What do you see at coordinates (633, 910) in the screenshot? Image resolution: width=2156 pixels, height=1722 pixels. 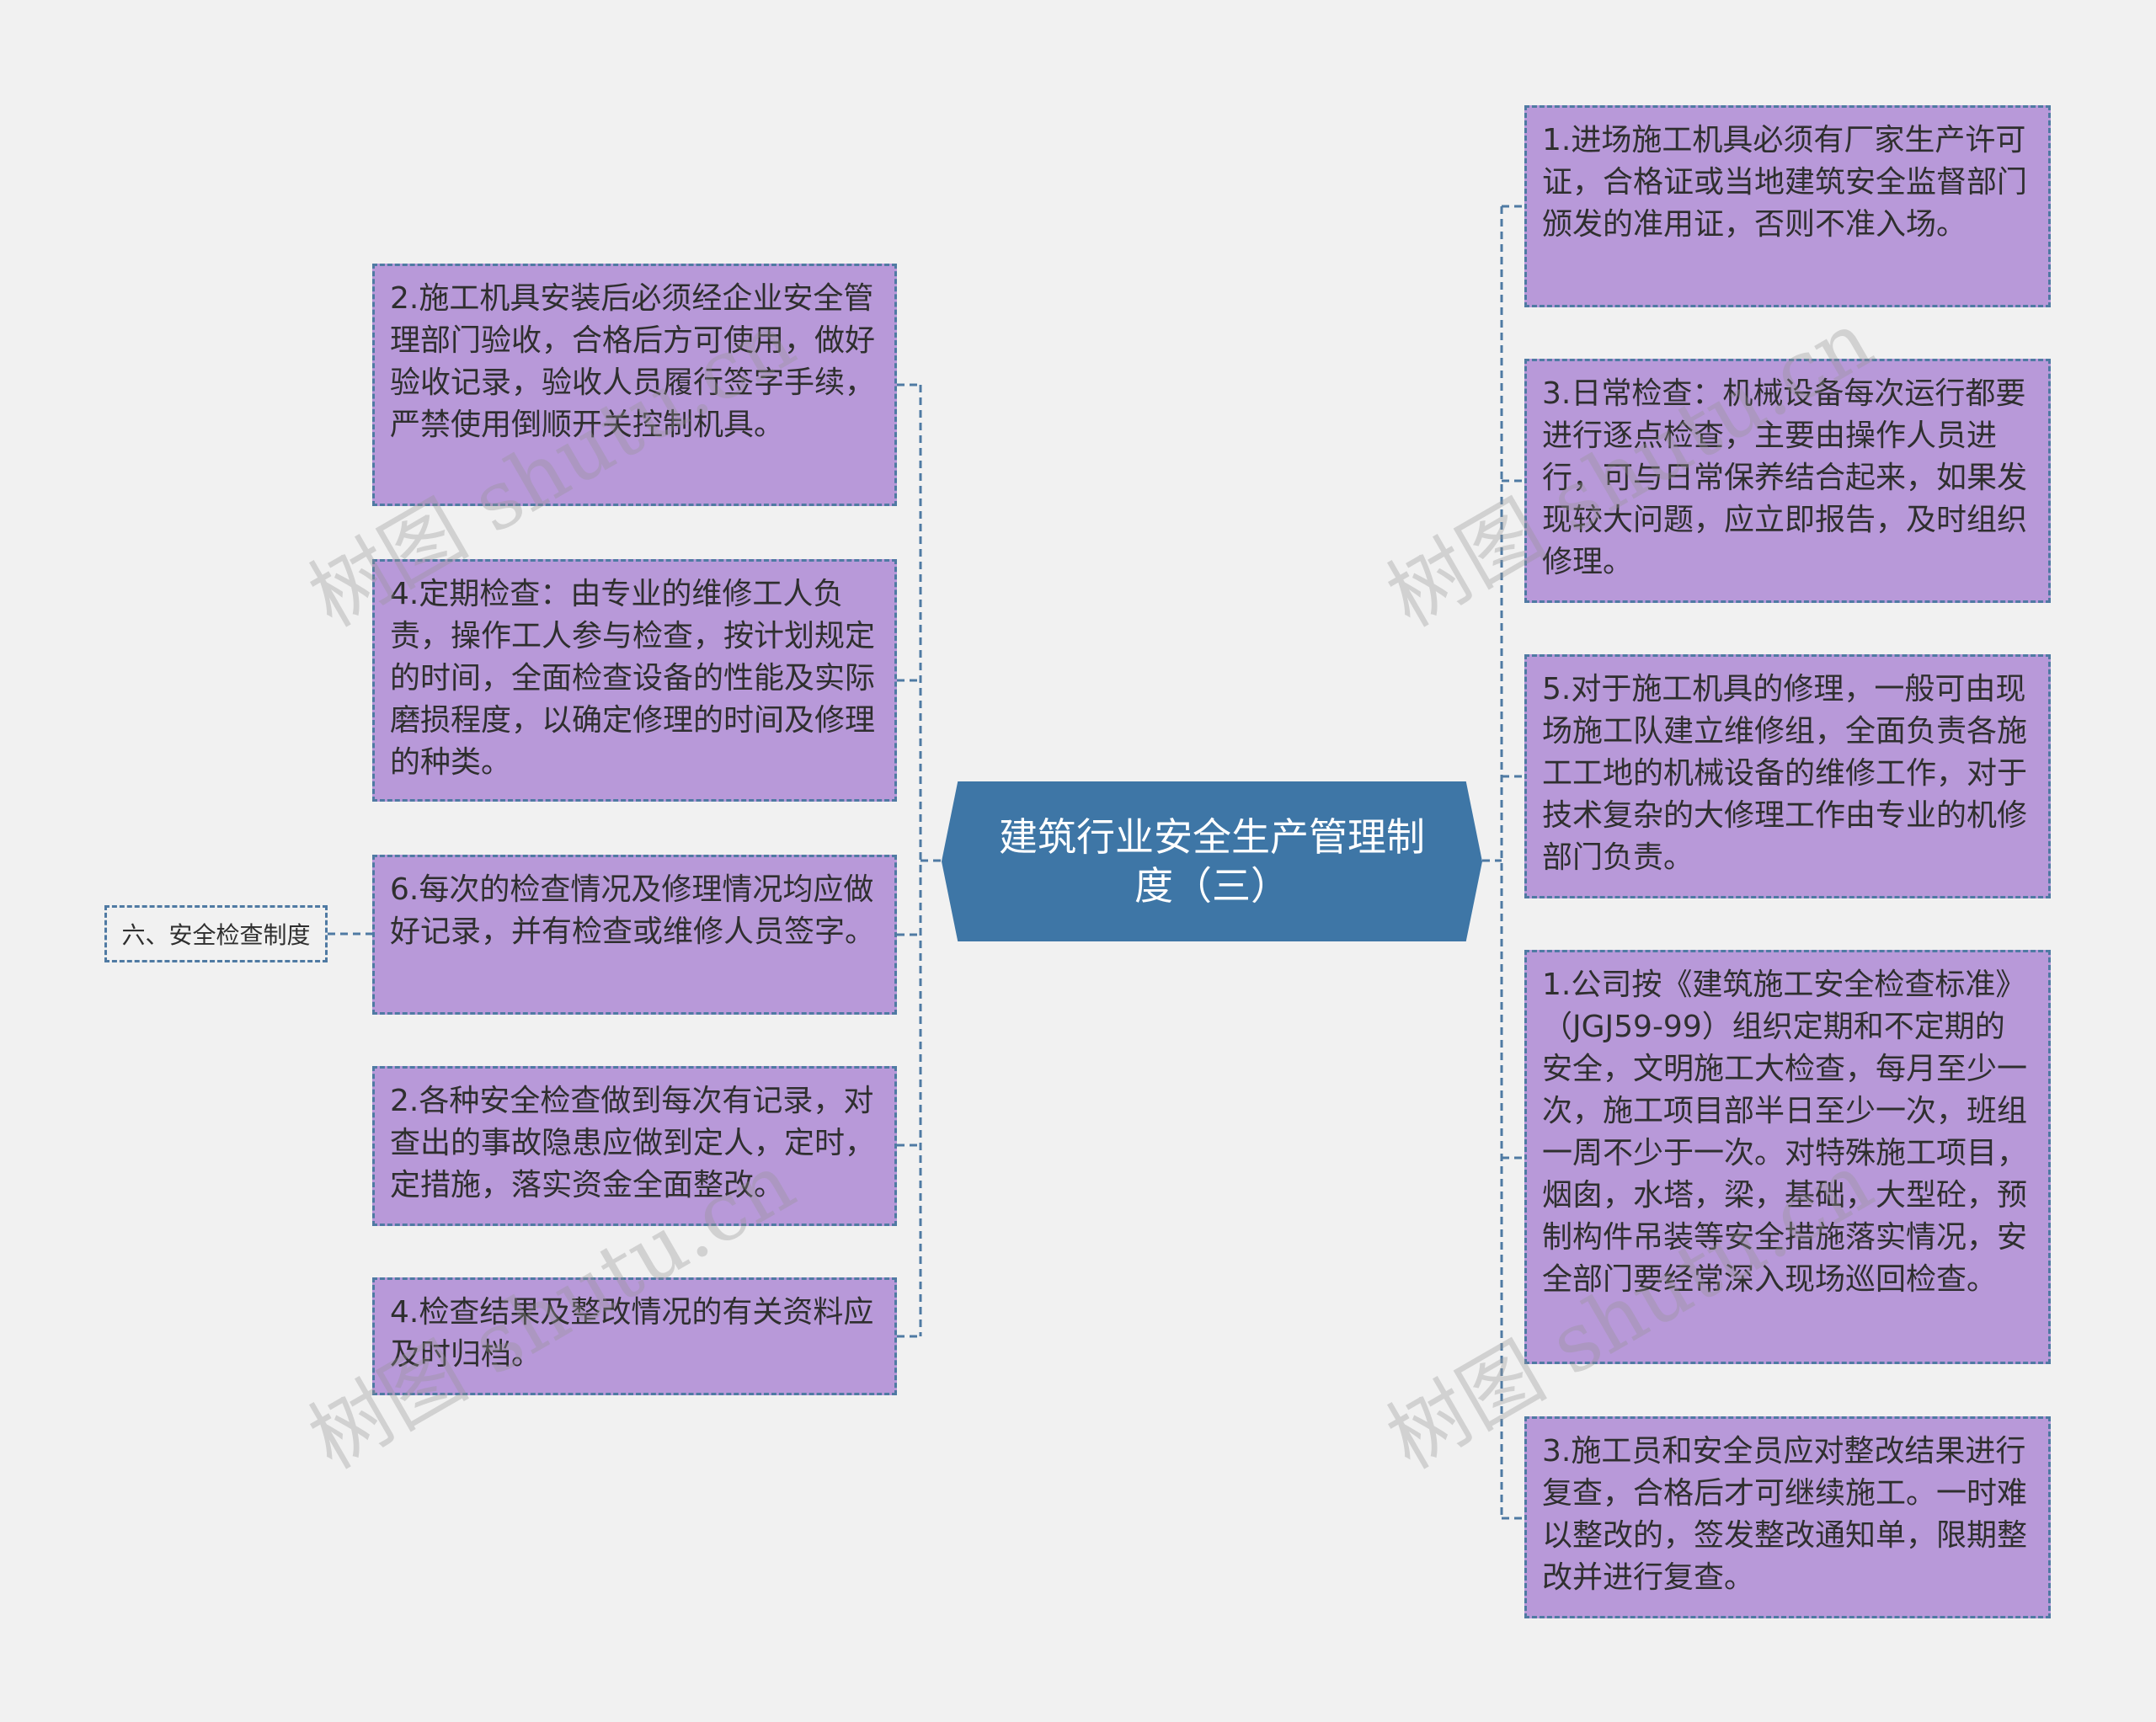 I see `left-node-3-text: 6.每次的检查情况及修理情况均应做好记录，并有检查或维修人员签字。` at bounding box center [633, 910].